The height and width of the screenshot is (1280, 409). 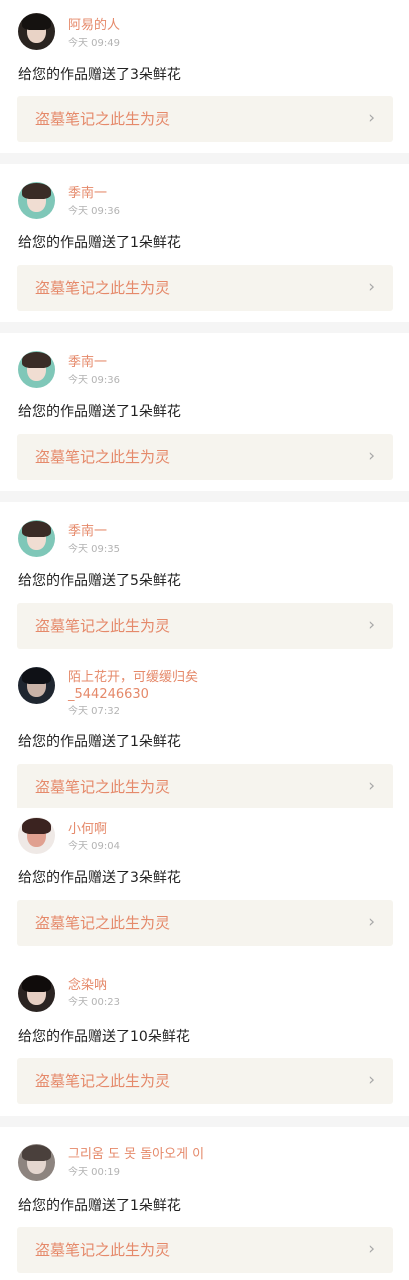 What do you see at coordinates (204, 76) in the screenshot?
I see `gift-entry: 阿易的人 今天 09:49 给您的作品赠送了3朵鲜花 盗墓笔记之此生为灵 ›` at bounding box center [204, 76].